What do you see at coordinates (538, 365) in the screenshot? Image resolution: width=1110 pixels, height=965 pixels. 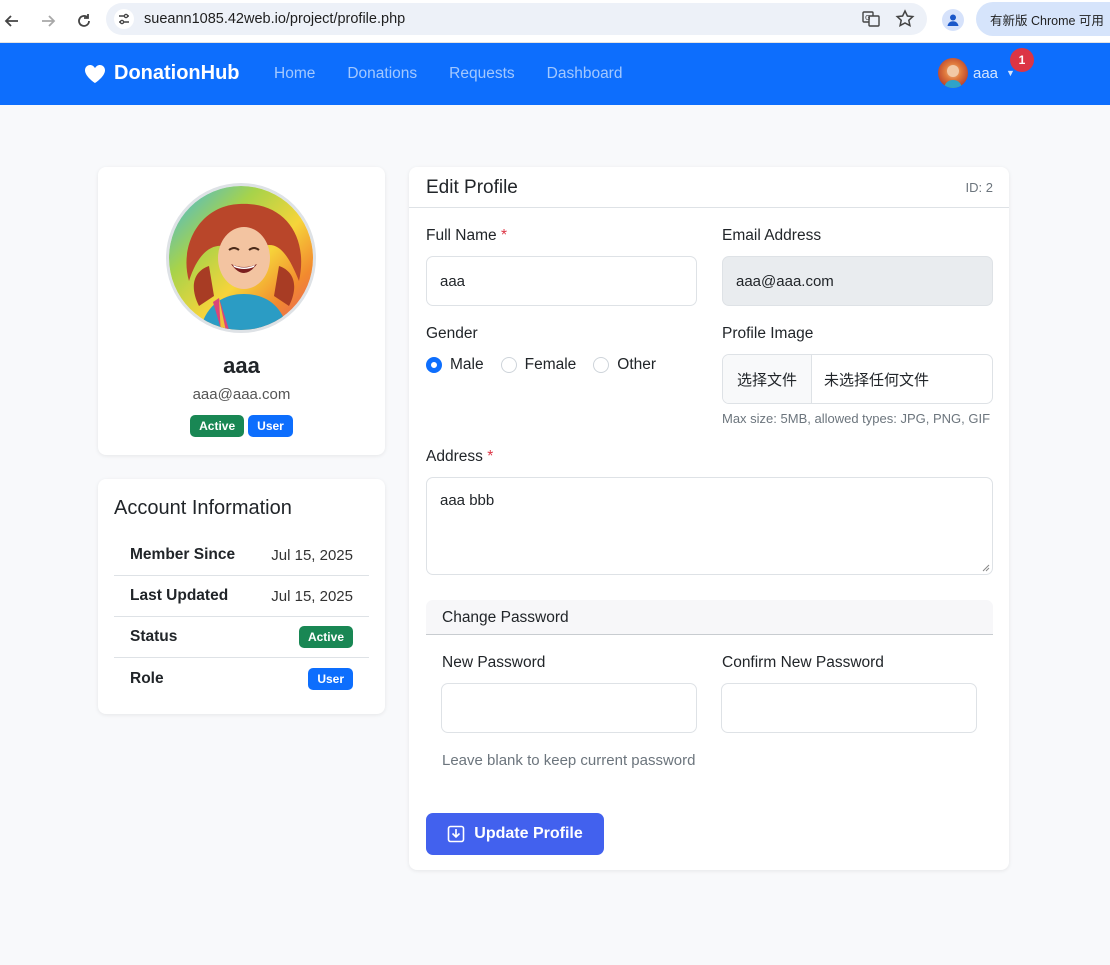 I see `gender-radio-female: Female` at bounding box center [538, 365].